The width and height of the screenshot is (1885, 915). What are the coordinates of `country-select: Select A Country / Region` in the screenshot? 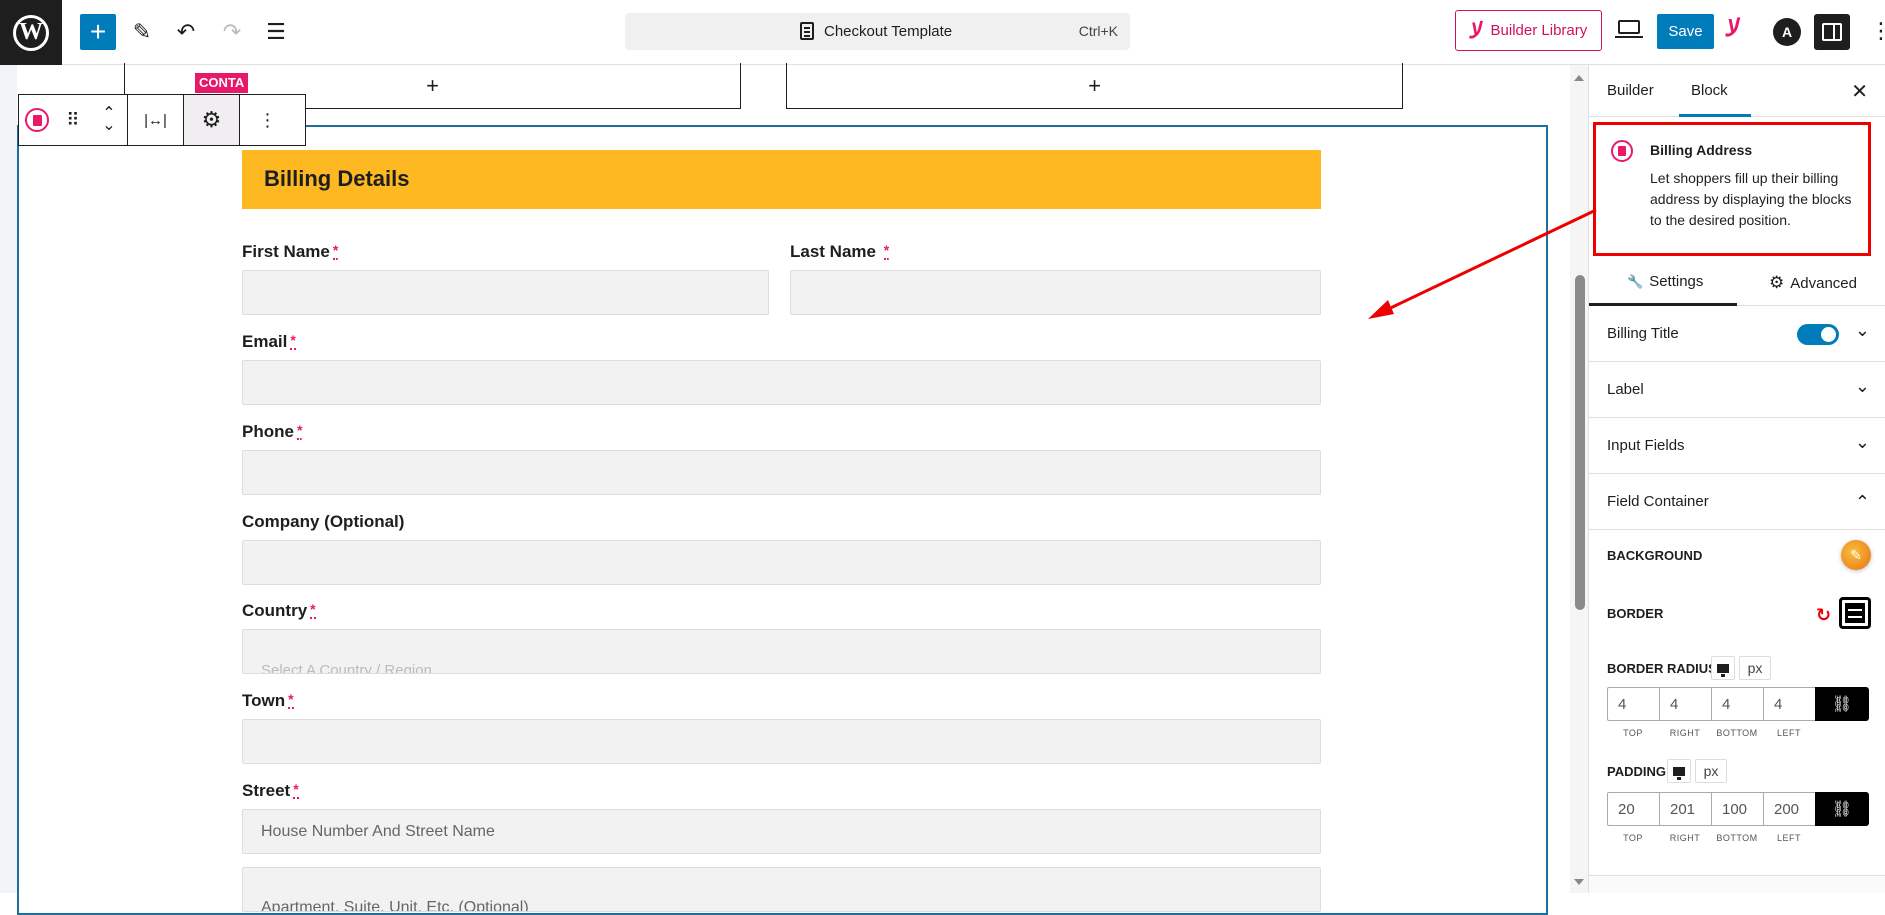 It's located at (781, 651).